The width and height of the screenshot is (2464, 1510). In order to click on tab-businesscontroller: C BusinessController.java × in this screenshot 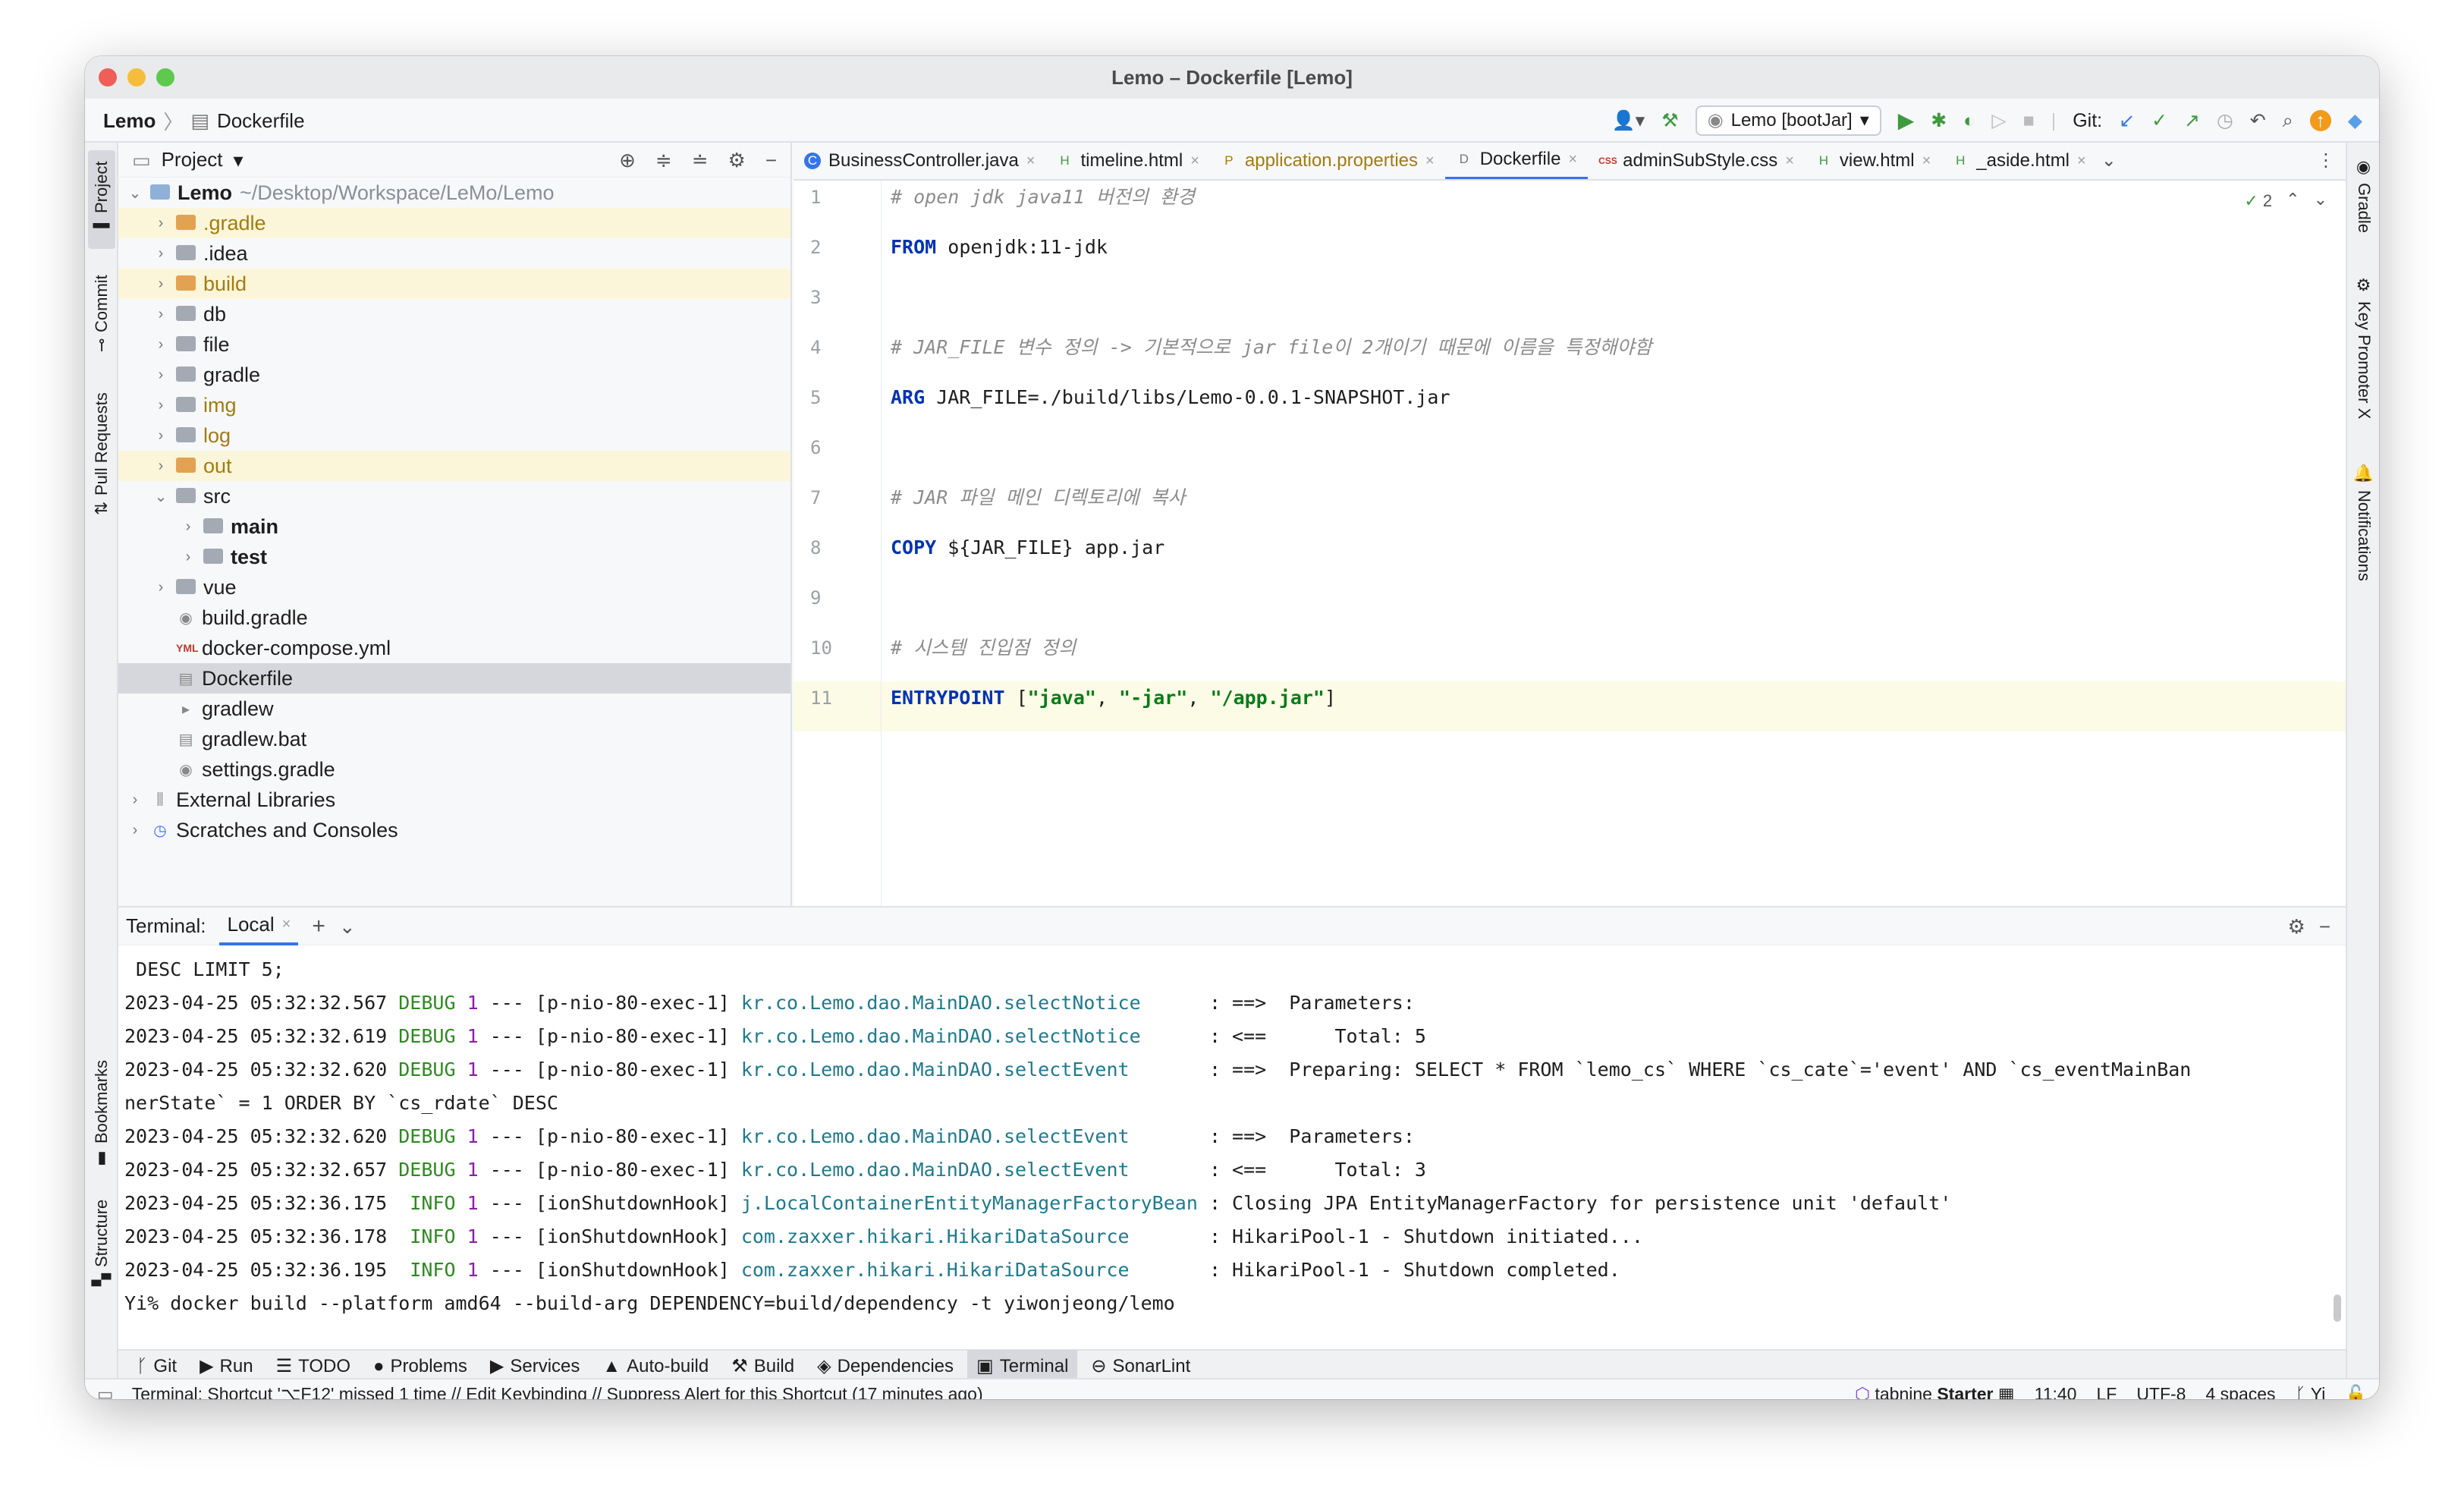, I will do `click(919, 161)`.